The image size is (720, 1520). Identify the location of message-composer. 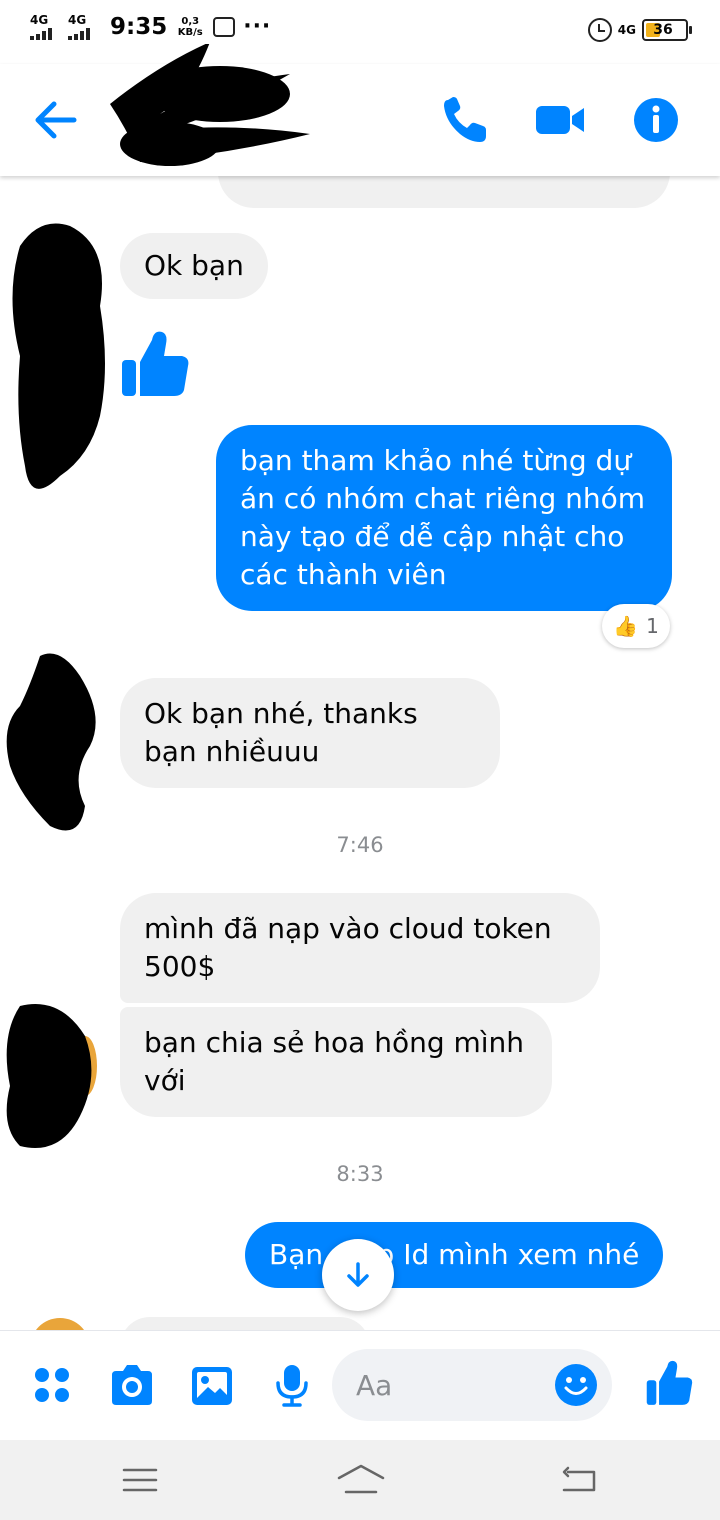
(360, 1385).